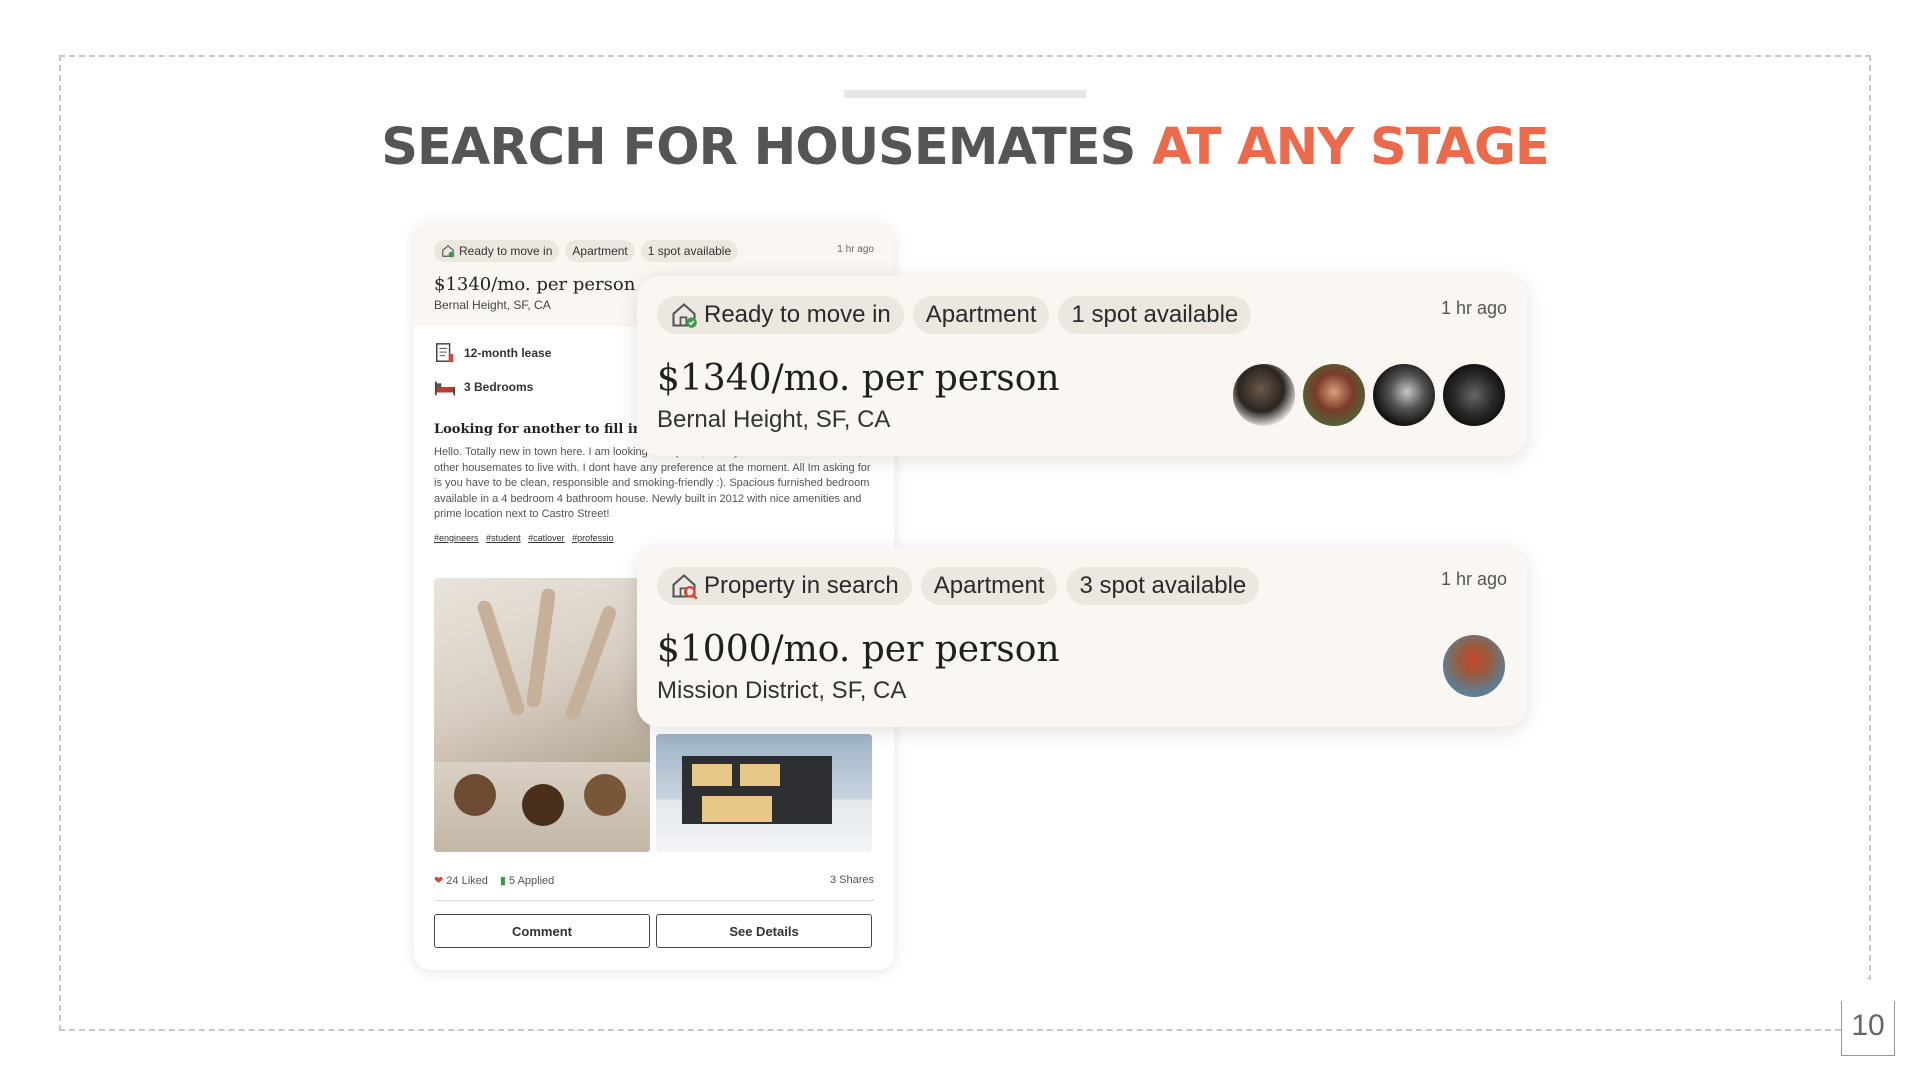 This screenshot has width=1920, height=1080. What do you see at coordinates (532, 881) in the screenshot?
I see `applied-count-label: 5 Applied` at bounding box center [532, 881].